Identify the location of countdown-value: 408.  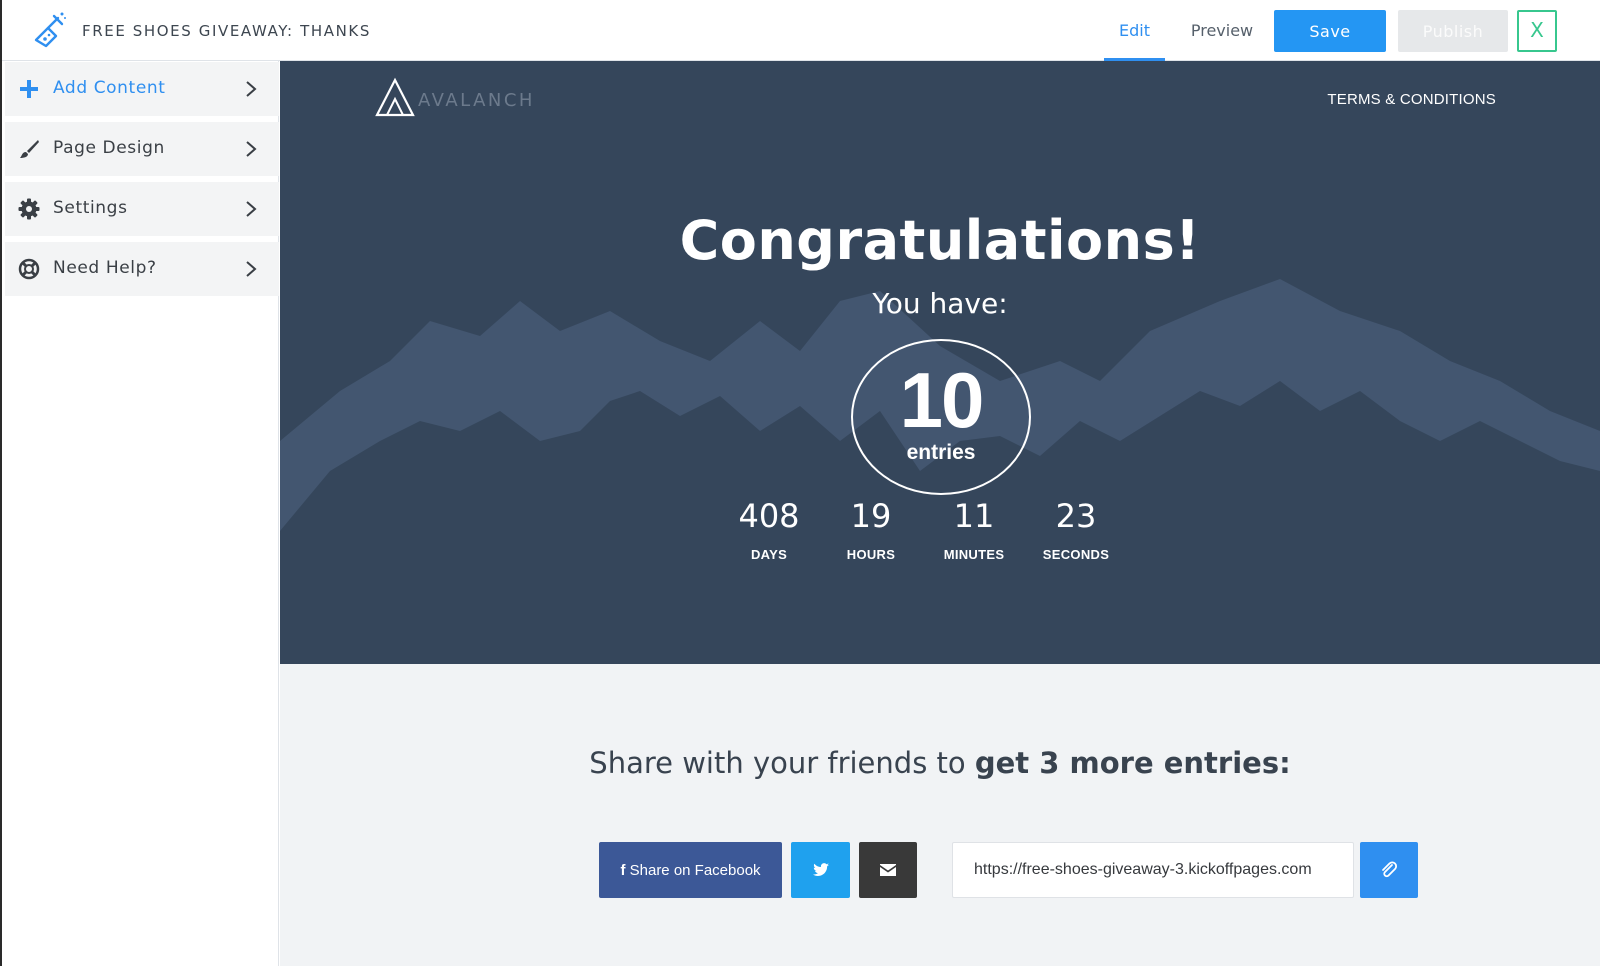
(769, 516).